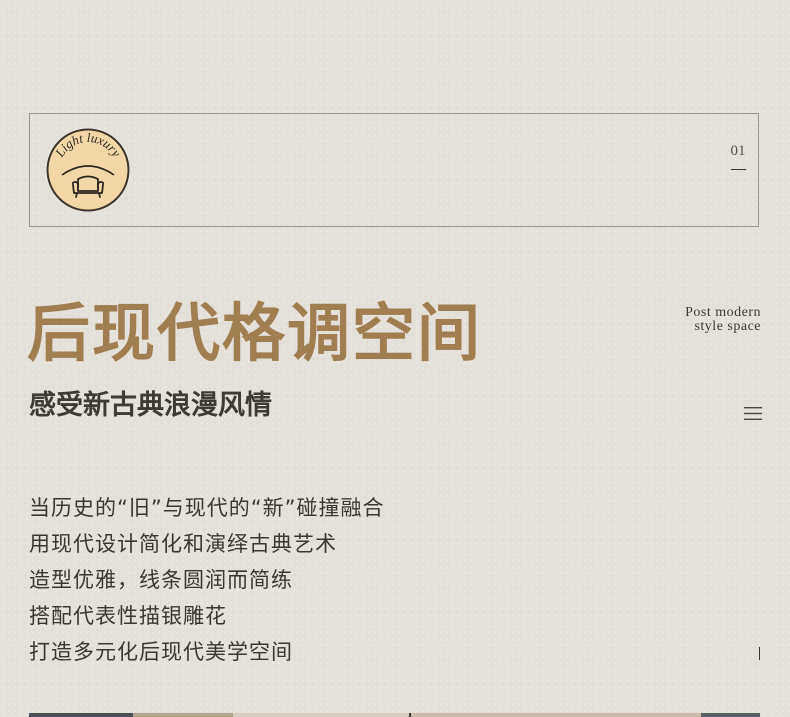 The height and width of the screenshot is (717, 790). I want to click on description-line: 打造多元化后现代美学空间, so click(161, 652).